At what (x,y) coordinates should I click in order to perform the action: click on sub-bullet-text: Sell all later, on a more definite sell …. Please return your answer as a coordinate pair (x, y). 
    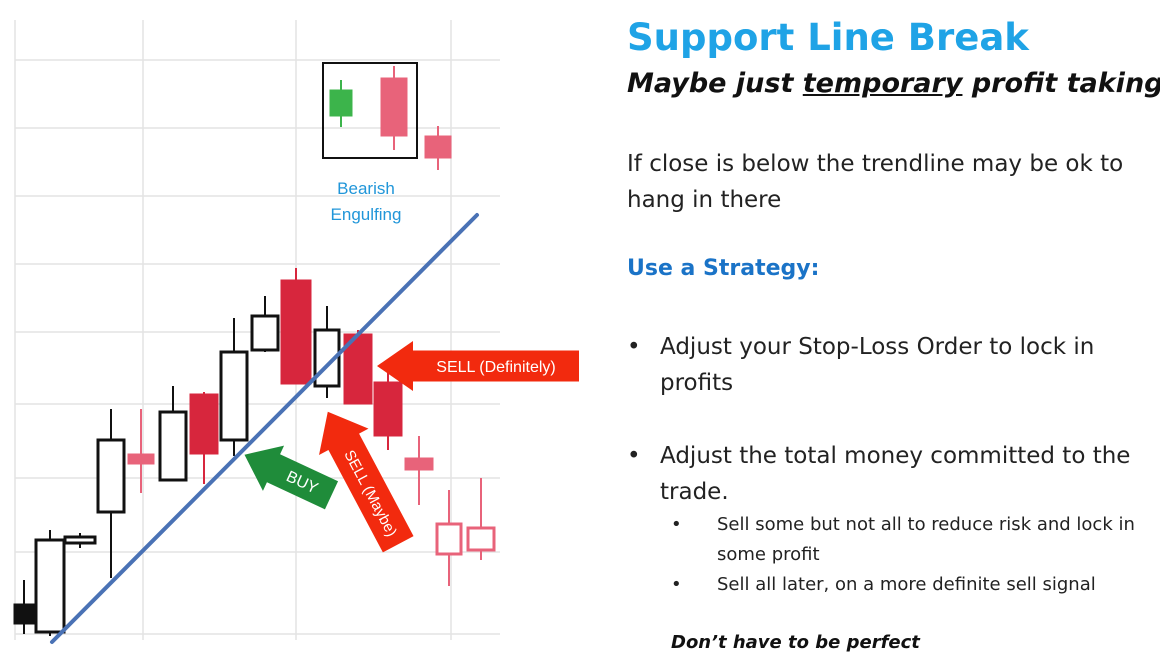
    Looking at the image, I should click on (906, 584).